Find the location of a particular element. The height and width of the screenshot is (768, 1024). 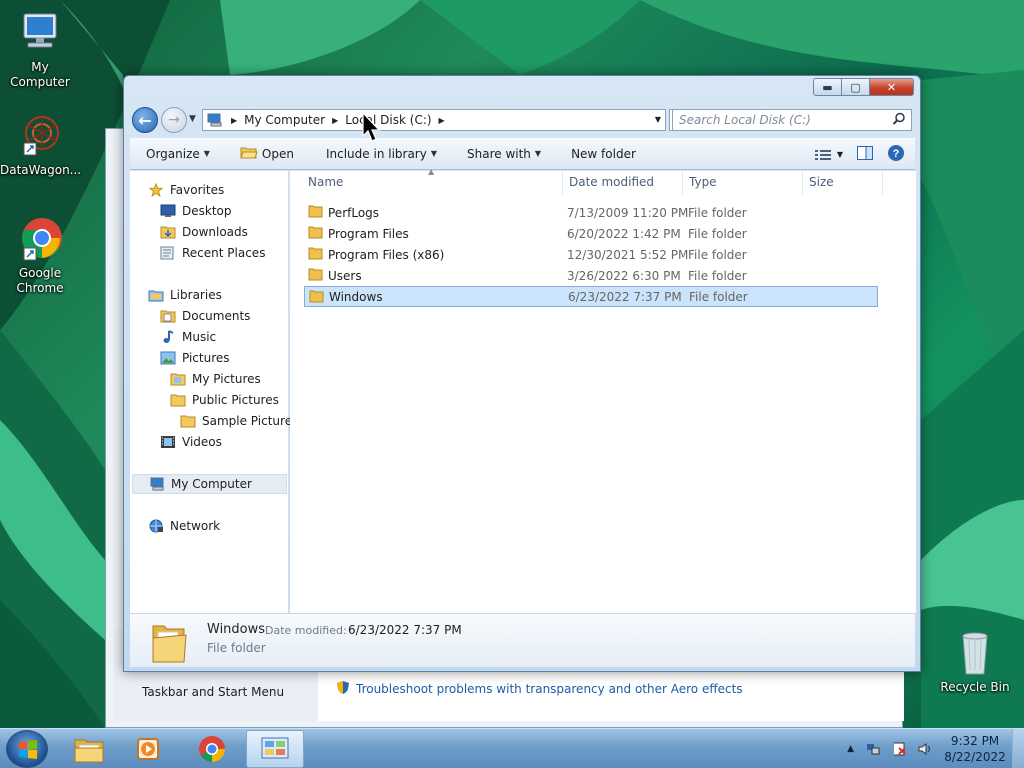

view-controls: ▼ ? is located at coordinates (859, 154).